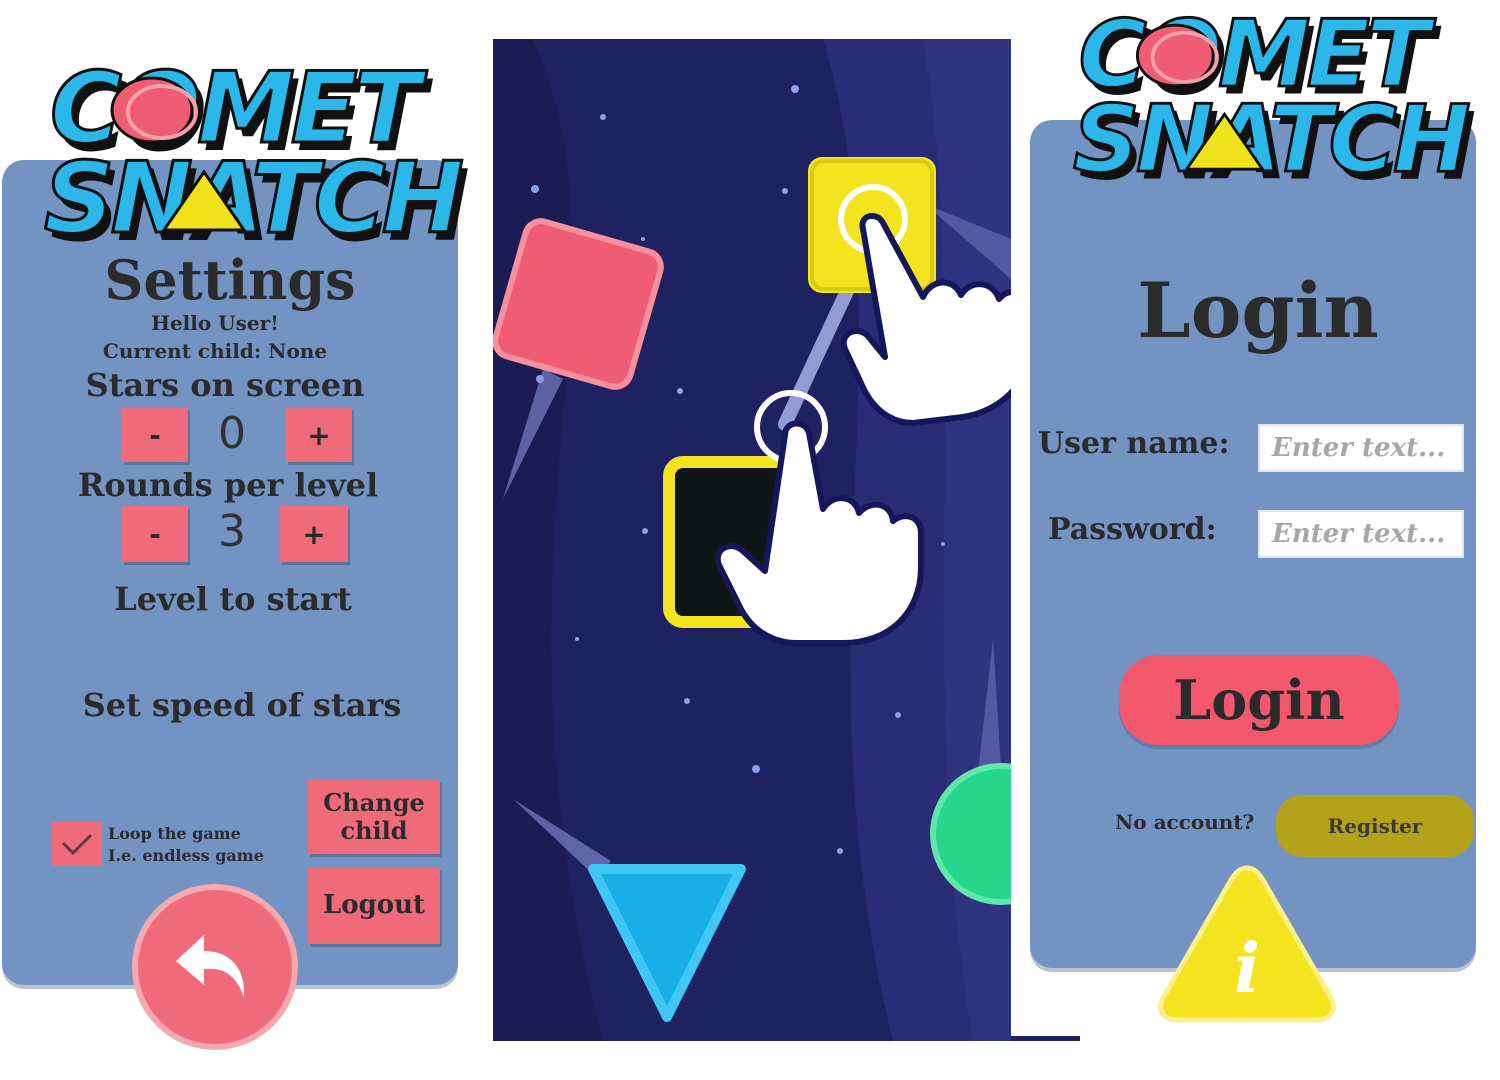 This screenshot has height=1080, width=1500. Describe the element at coordinates (232, 531) in the screenshot. I see `rounds-value: 3` at that location.